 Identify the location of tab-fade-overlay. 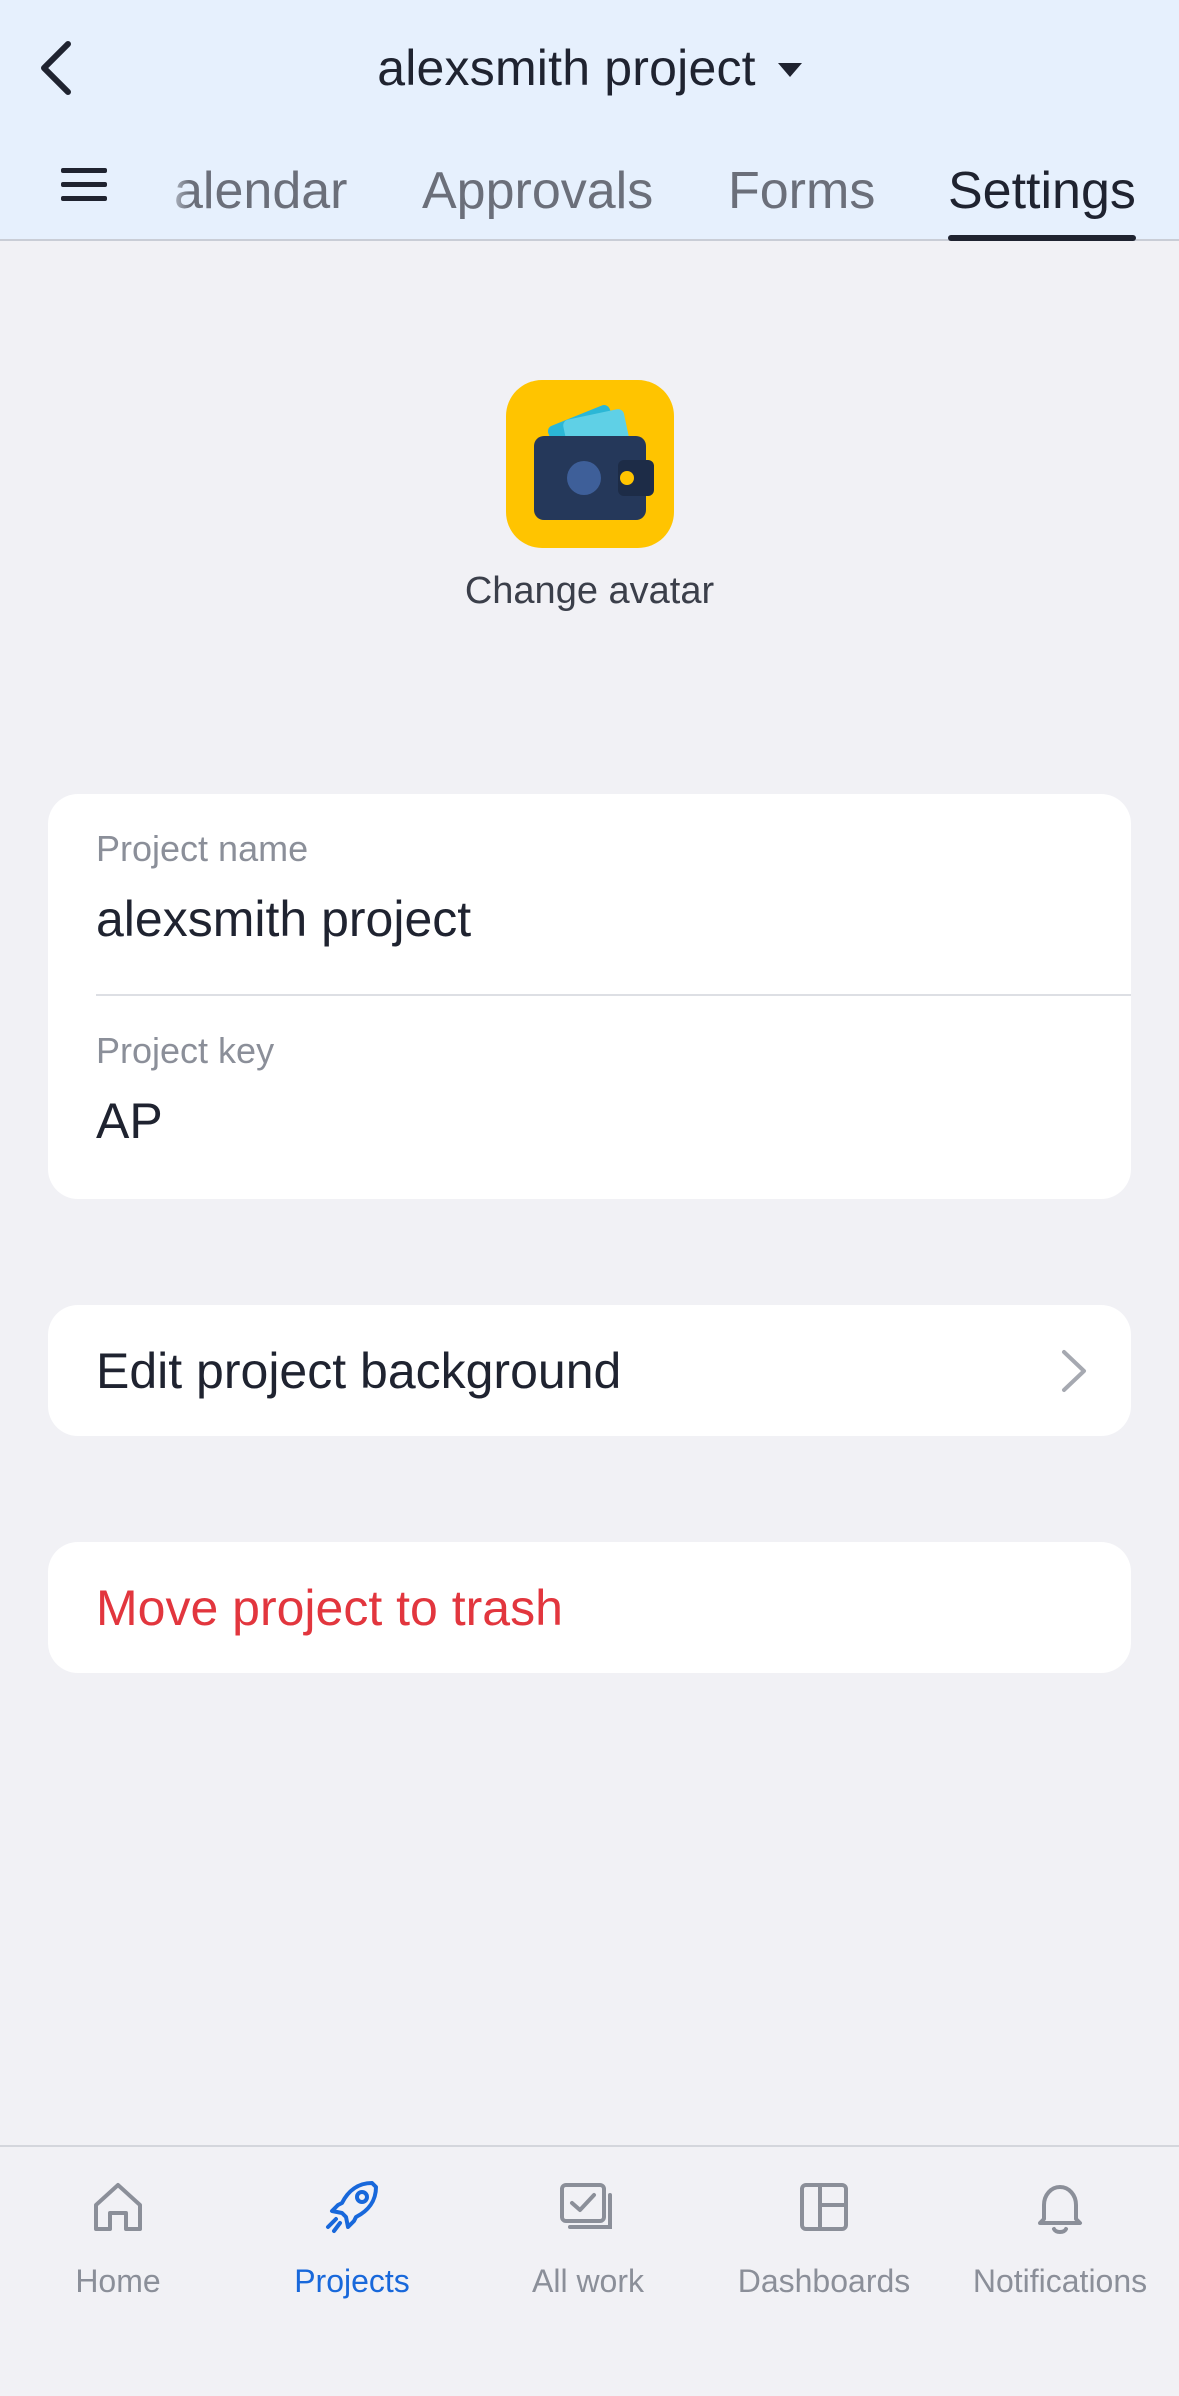
(175, 189).